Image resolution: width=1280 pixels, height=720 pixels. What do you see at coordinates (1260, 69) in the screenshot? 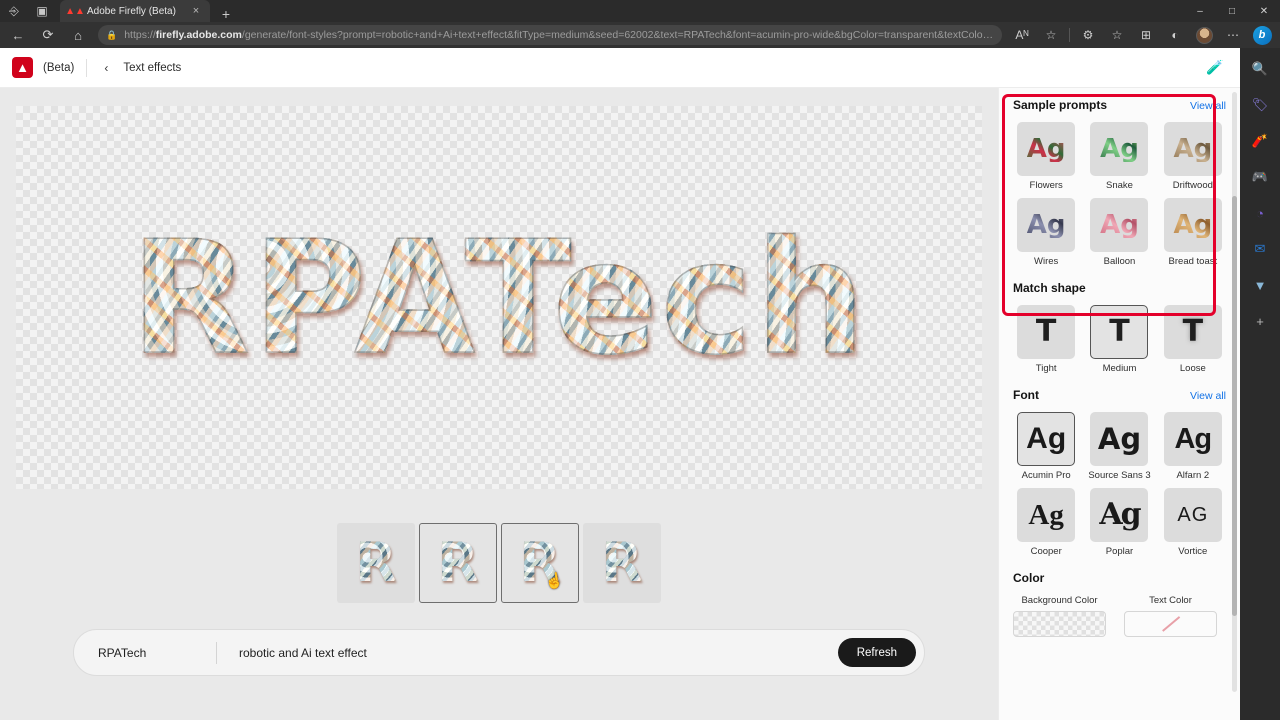
I see `search-icon: 🔍` at bounding box center [1260, 69].